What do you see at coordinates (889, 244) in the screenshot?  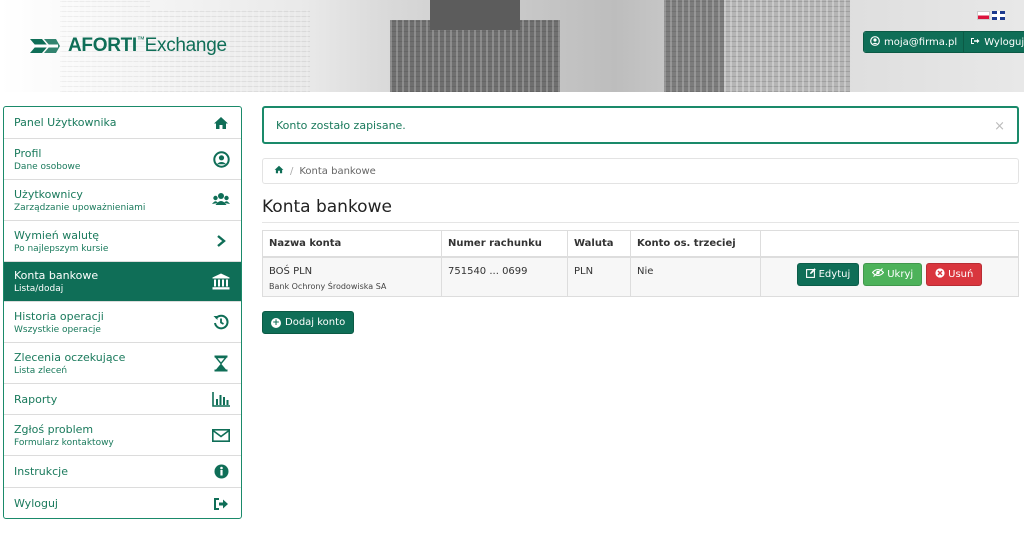 I see `column-header` at bounding box center [889, 244].